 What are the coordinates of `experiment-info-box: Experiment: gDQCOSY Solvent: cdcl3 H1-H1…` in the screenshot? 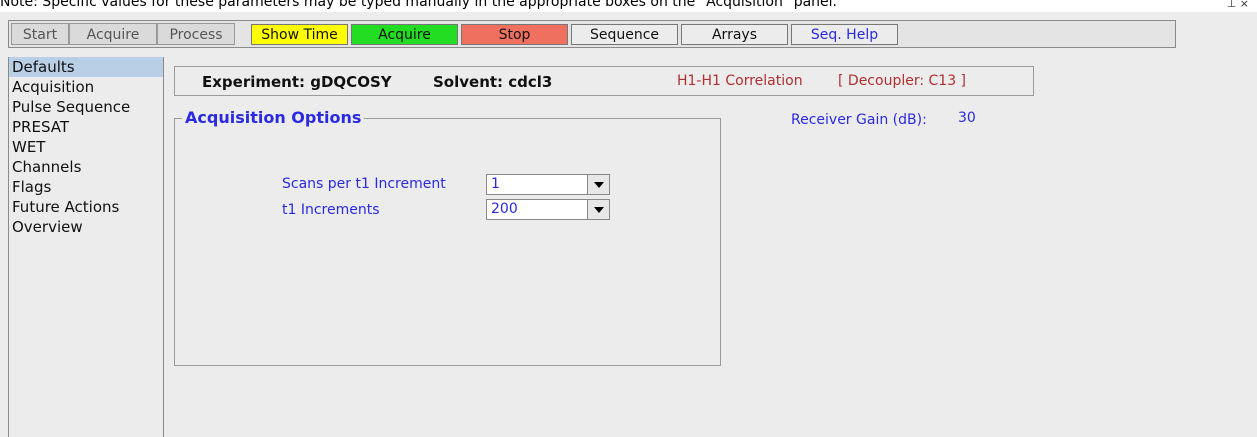 It's located at (604, 81).